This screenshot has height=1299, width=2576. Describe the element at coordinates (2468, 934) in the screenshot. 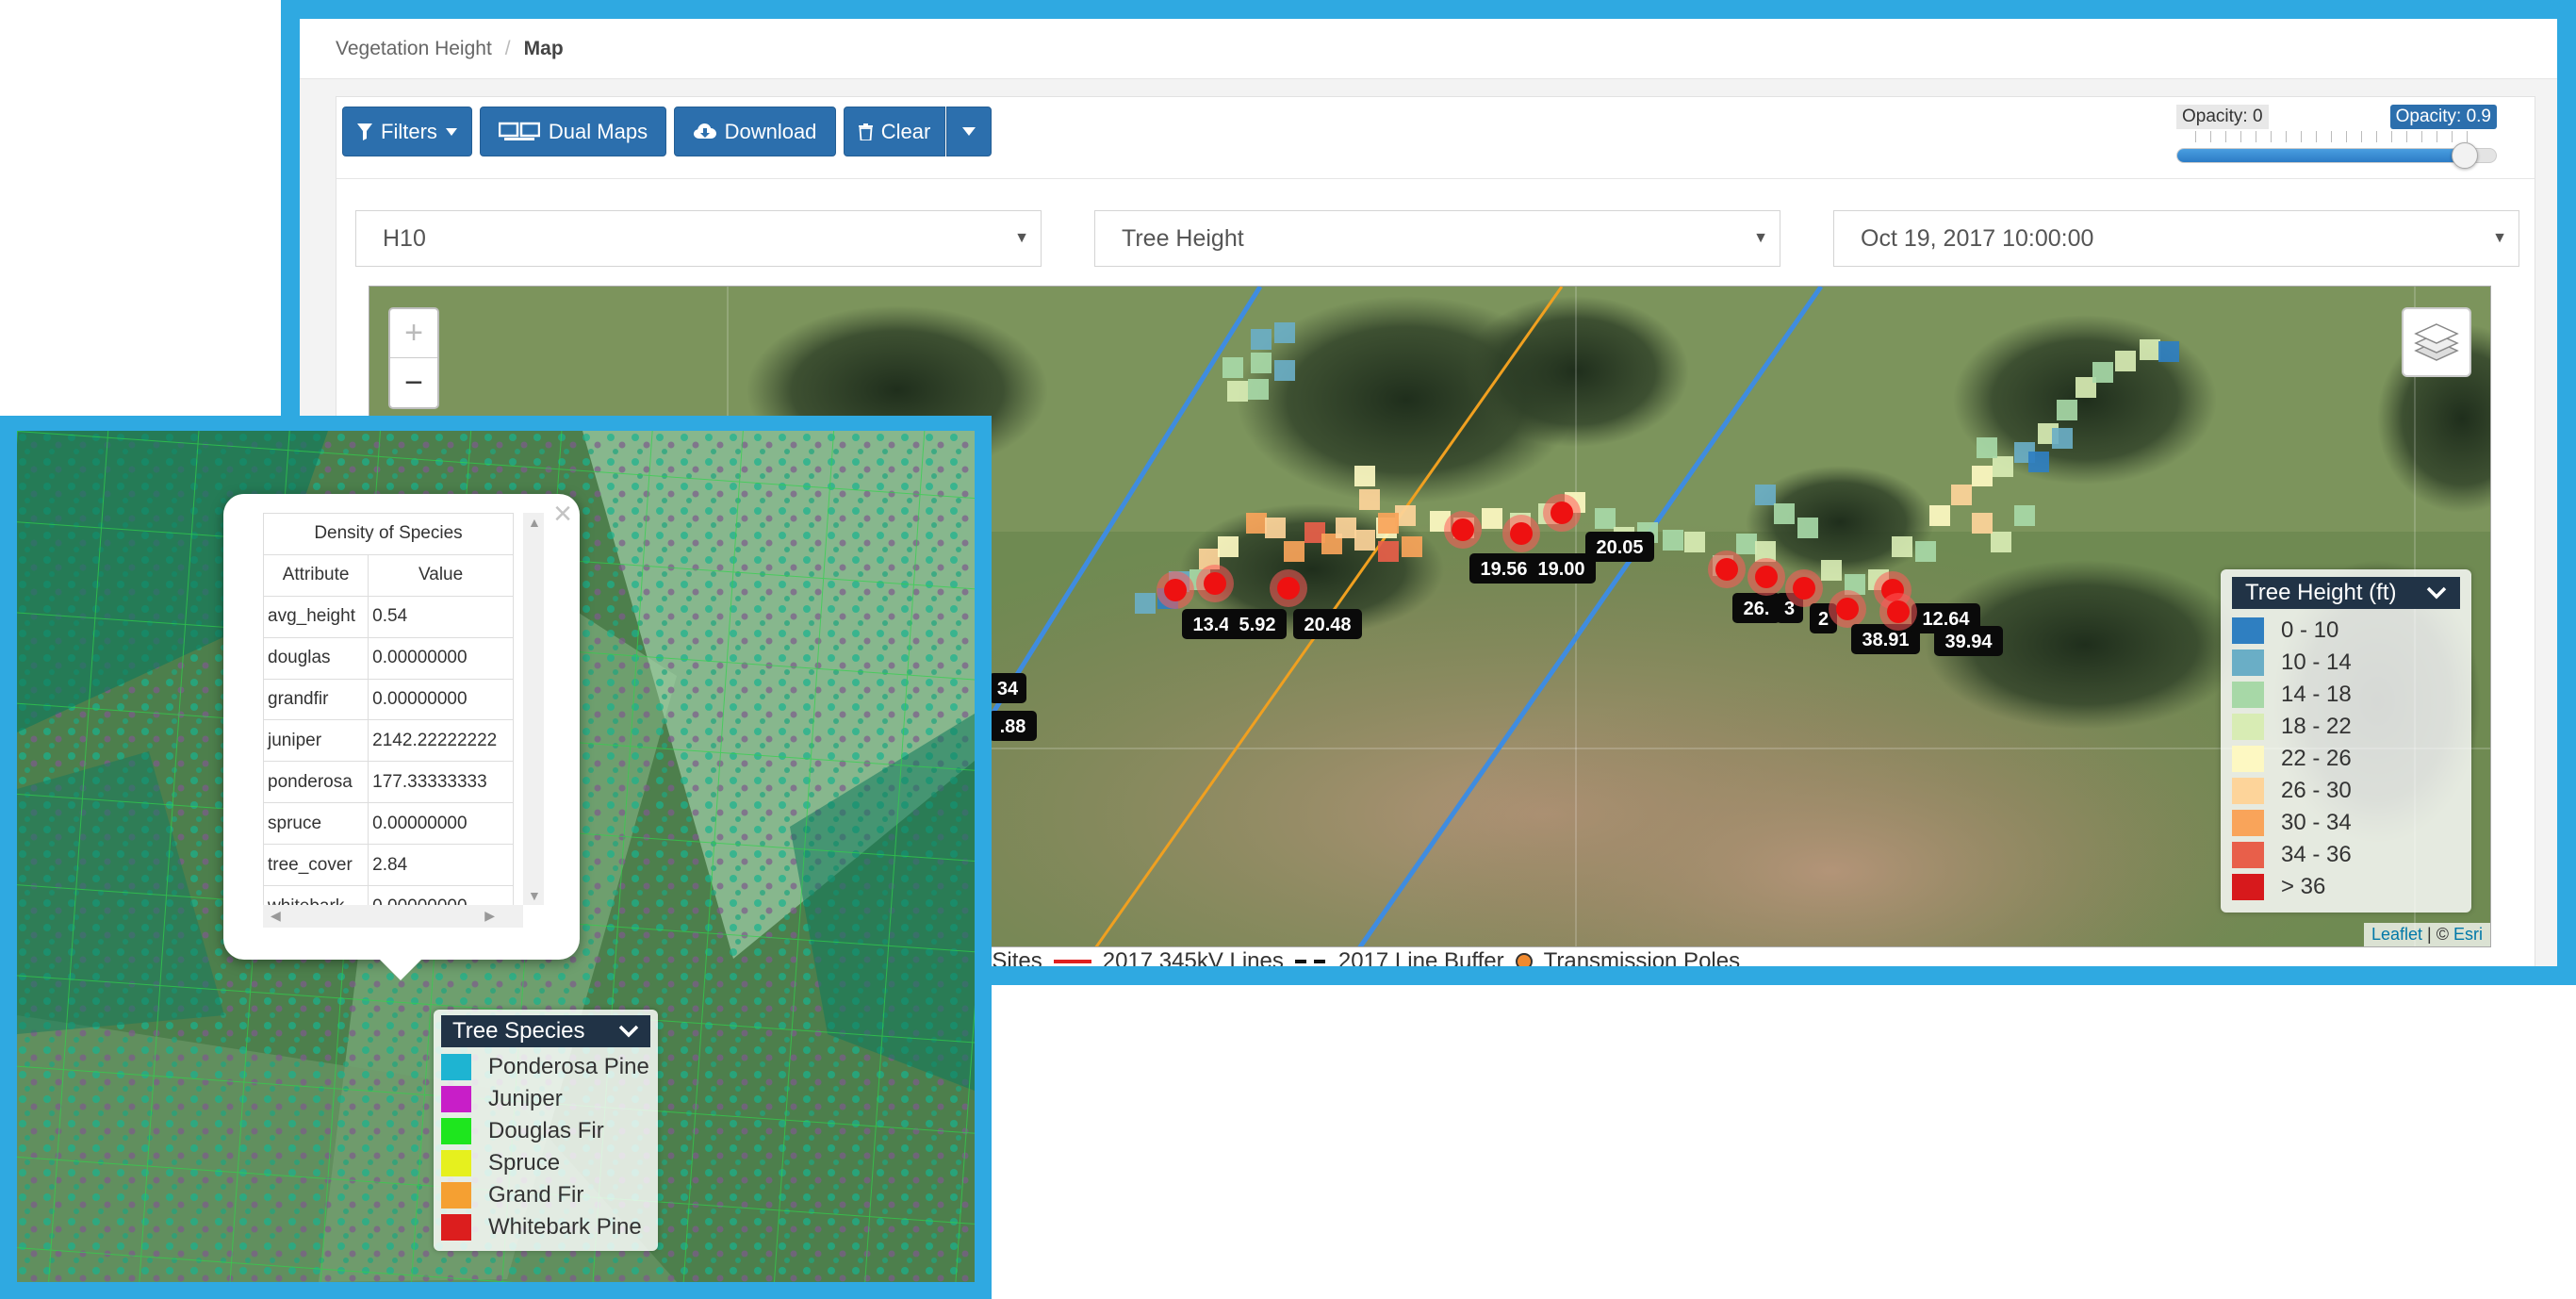

I see `esri-link: Esri` at that location.